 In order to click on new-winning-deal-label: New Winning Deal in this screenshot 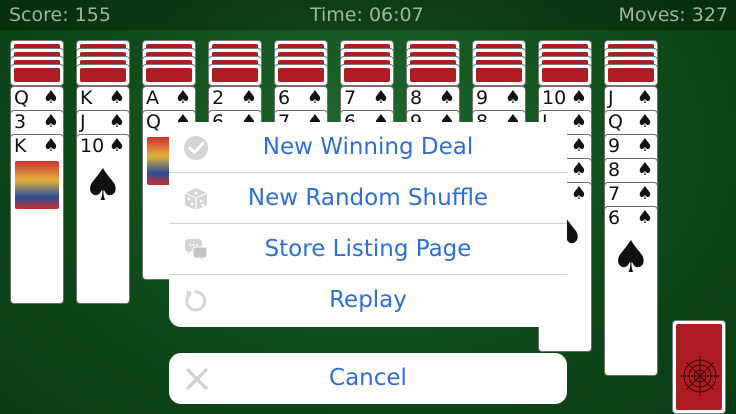, I will do `click(368, 147)`.